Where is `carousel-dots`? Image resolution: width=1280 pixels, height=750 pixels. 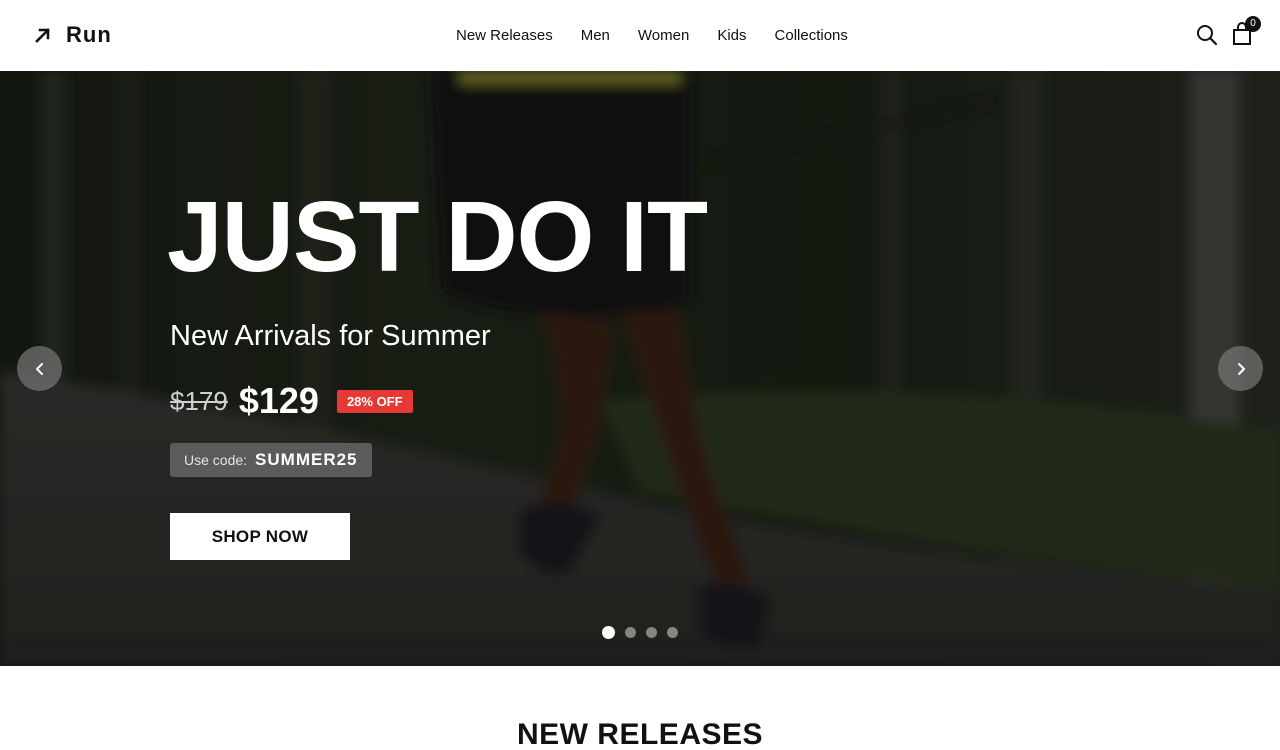 carousel-dots is located at coordinates (645, 632).